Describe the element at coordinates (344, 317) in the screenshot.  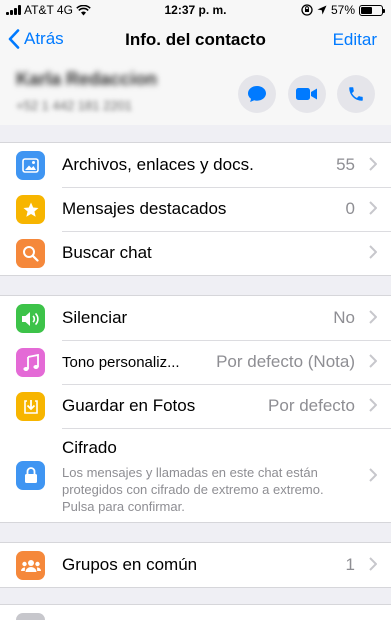
I see `row-value: No` at that location.